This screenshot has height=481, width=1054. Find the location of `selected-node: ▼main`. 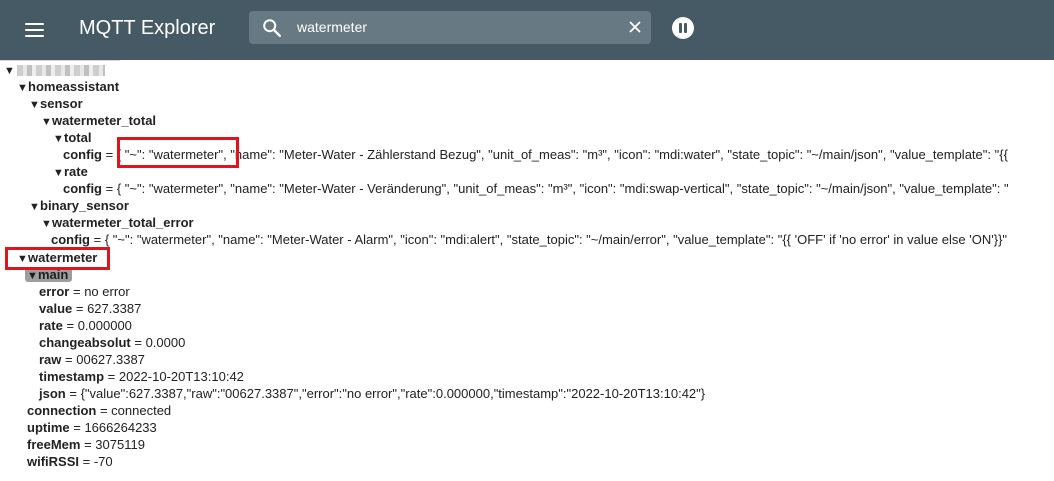

selected-node: ▼main is located at coordinates (49, 276).